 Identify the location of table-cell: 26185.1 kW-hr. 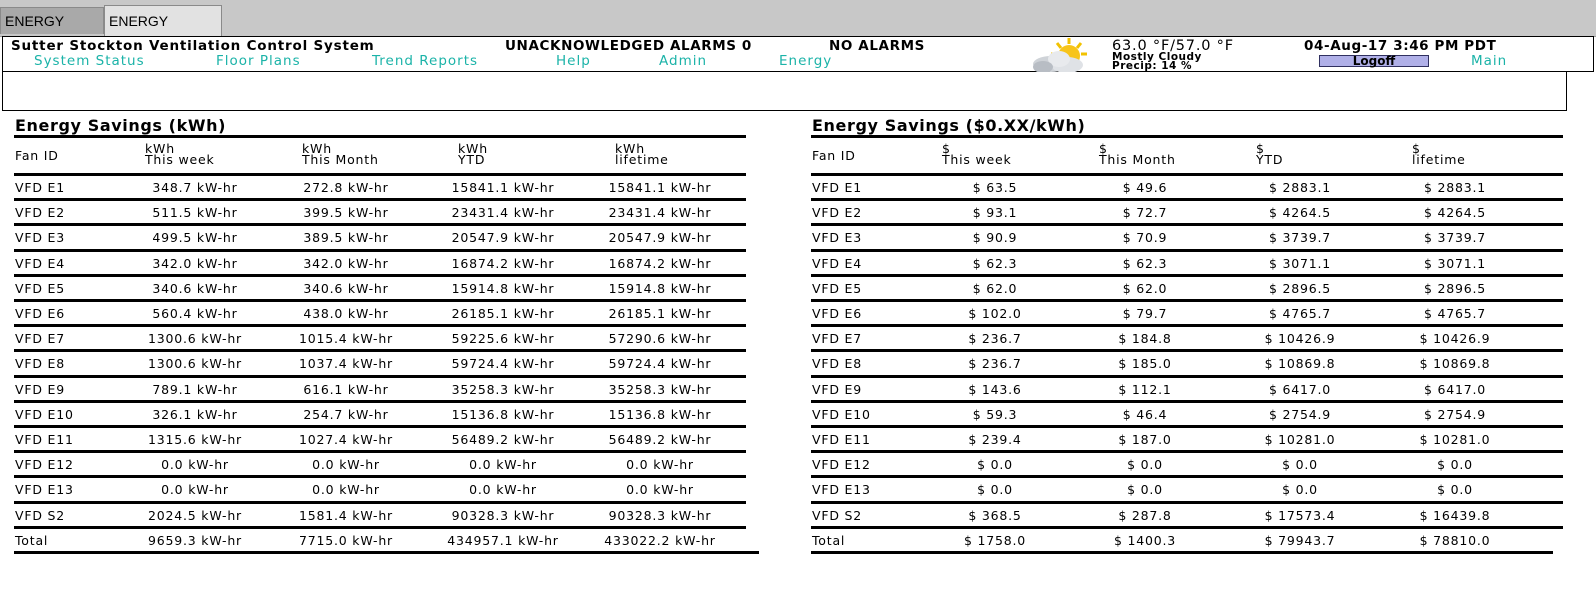
(503, 313).